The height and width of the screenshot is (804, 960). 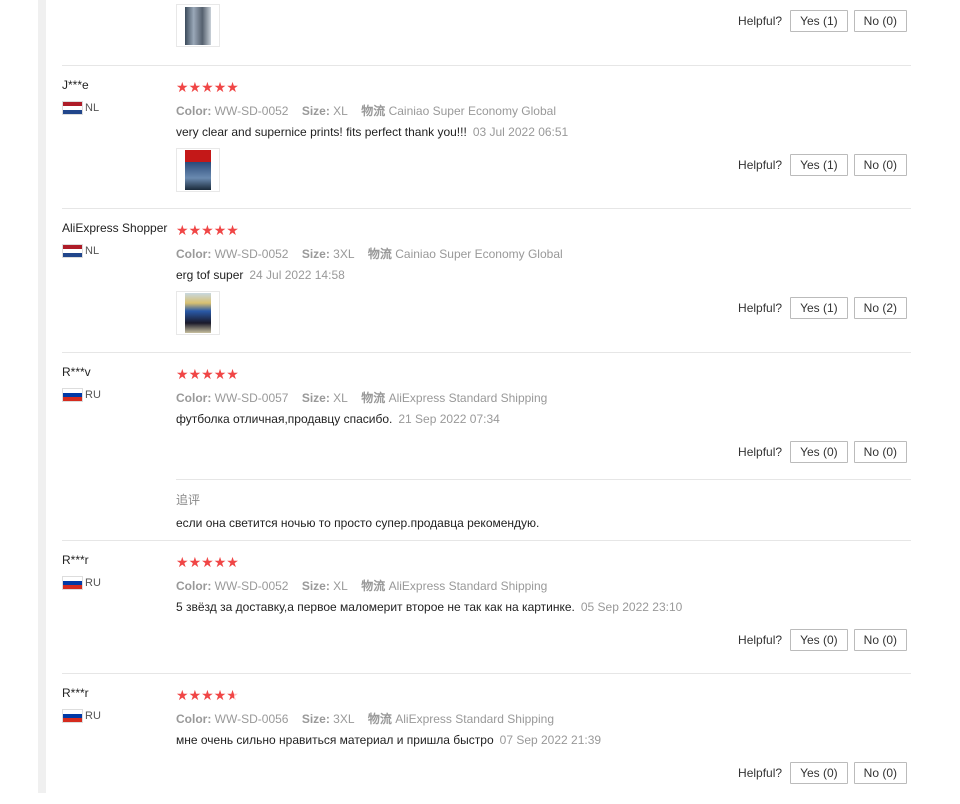 I want to click on reviewer-name: AliExpress Shopper, so click(x=115, y=228).